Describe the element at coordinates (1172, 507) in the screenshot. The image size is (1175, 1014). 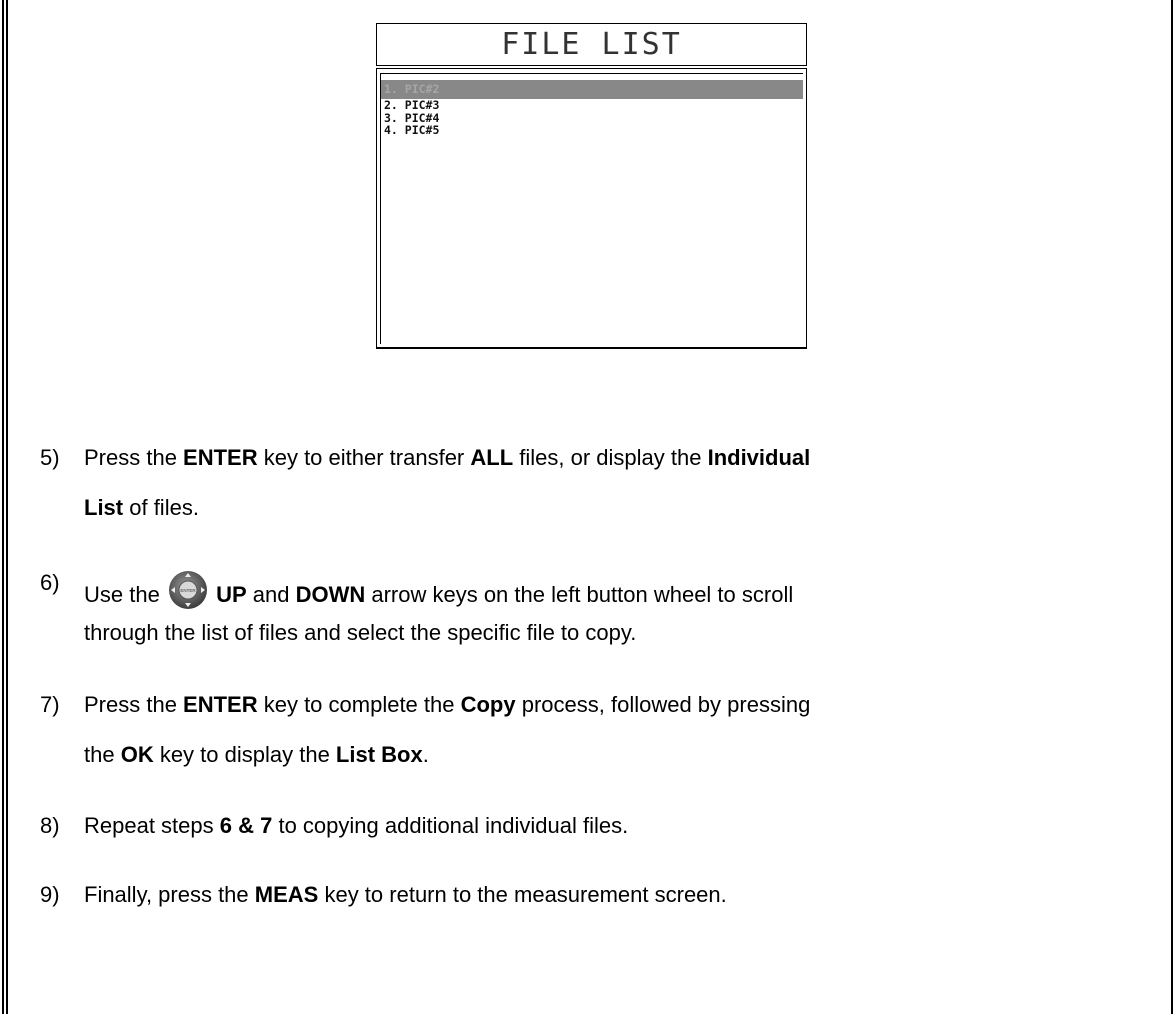
I see `page-border-right` at that location.